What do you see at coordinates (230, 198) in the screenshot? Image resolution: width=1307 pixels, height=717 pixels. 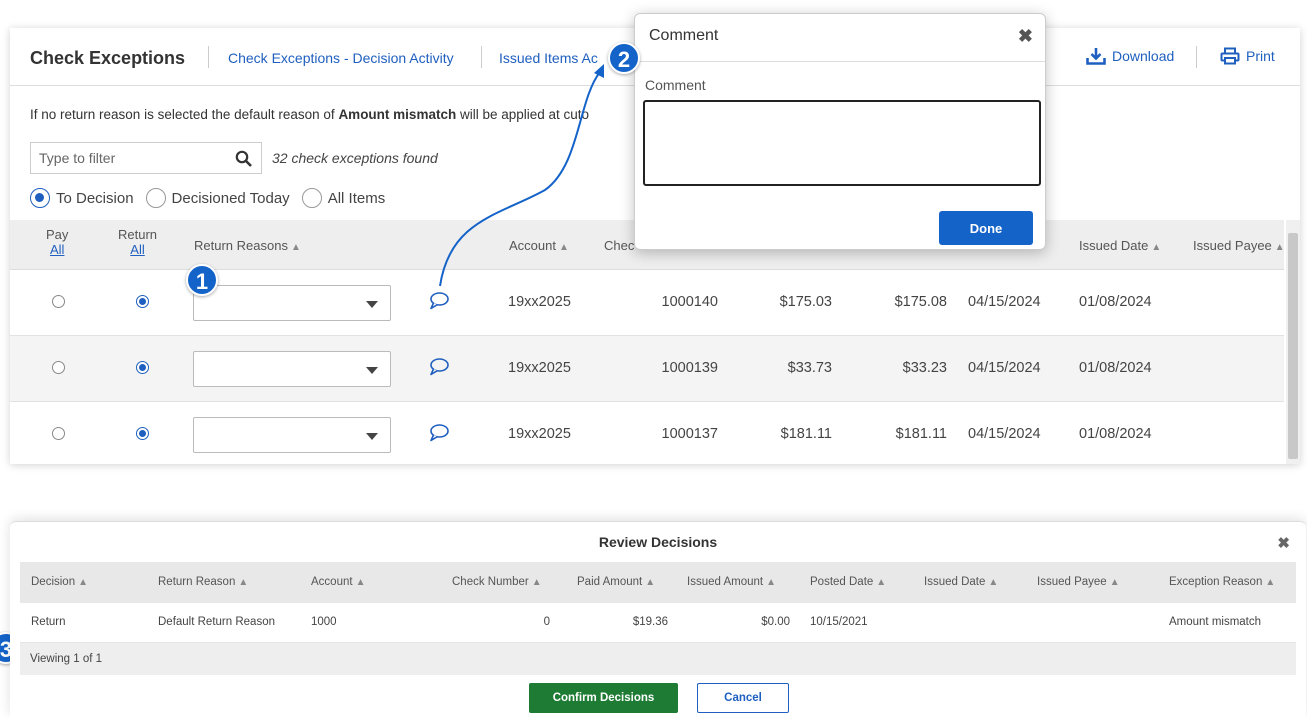 I see `option-label: Decisioned Today` at bounding box center [230, 198].